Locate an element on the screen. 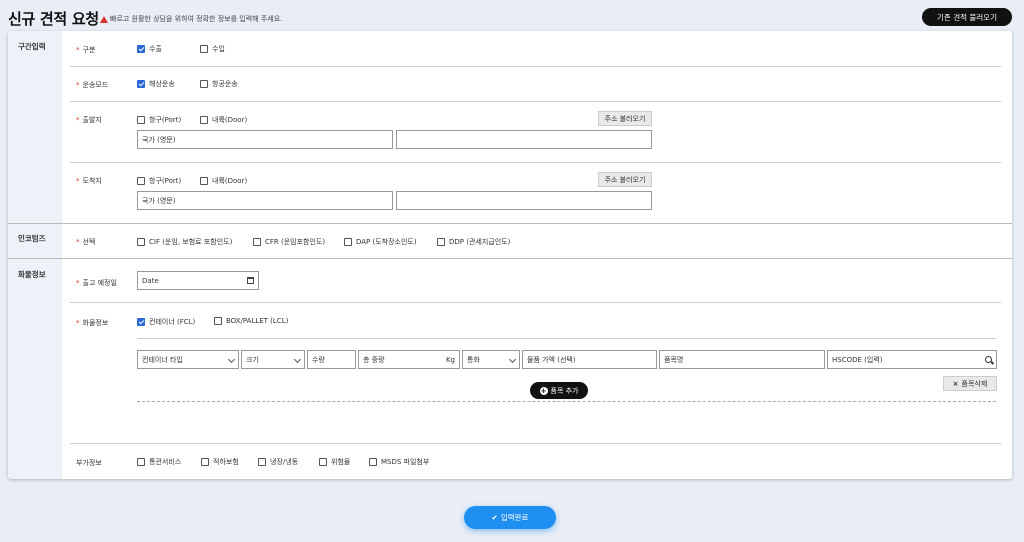 The image size is (1024, 542). extra-hazard-checkbox: 위험물 is located at coordinates (334, 462).